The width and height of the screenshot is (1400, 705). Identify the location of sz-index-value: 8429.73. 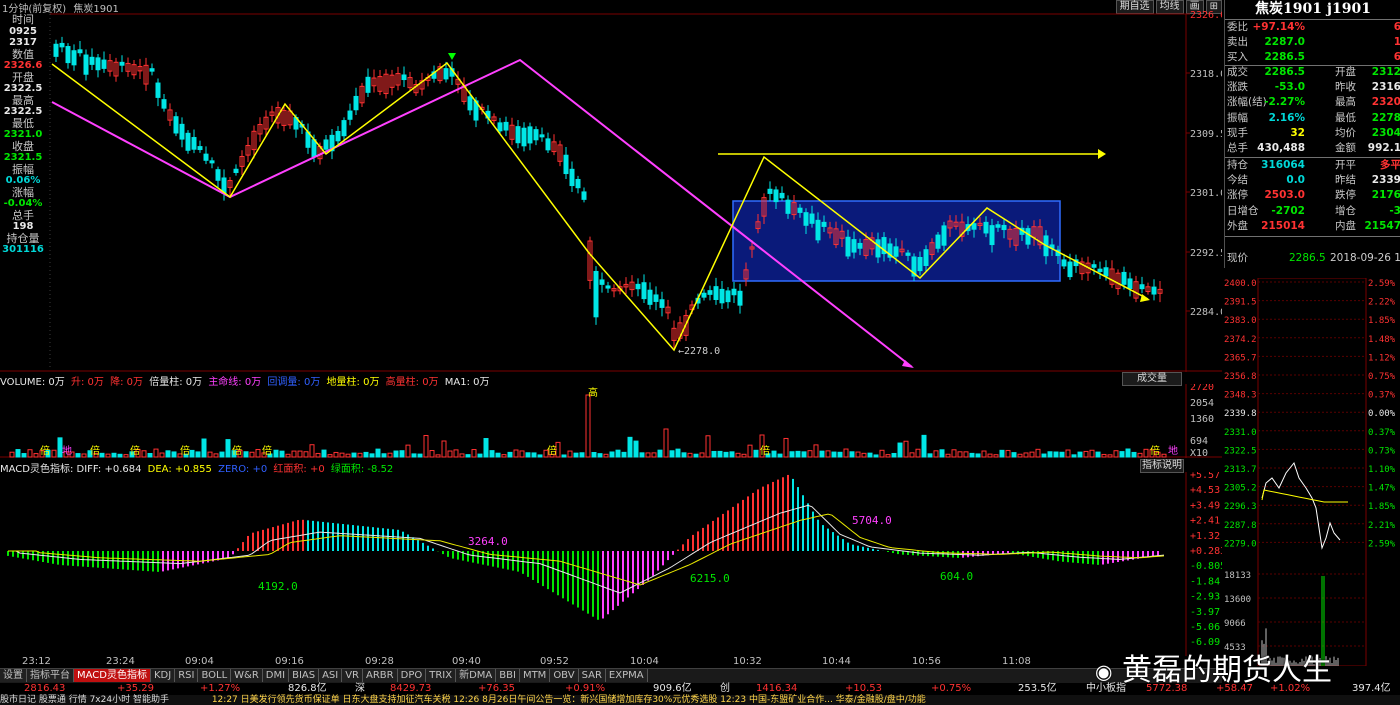
(410, 689).